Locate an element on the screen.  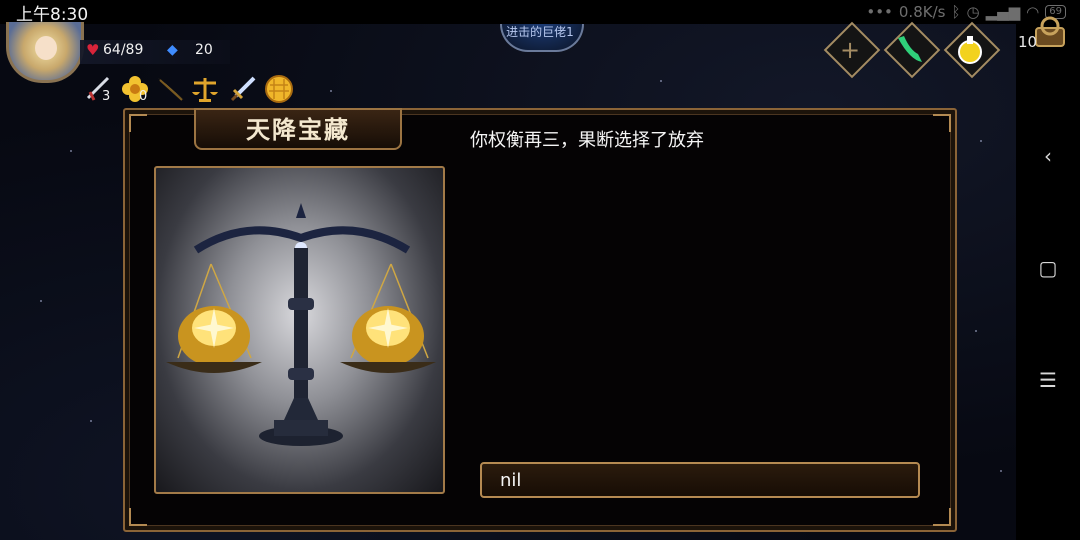
add-button: + is located at coordinates (850, 50).